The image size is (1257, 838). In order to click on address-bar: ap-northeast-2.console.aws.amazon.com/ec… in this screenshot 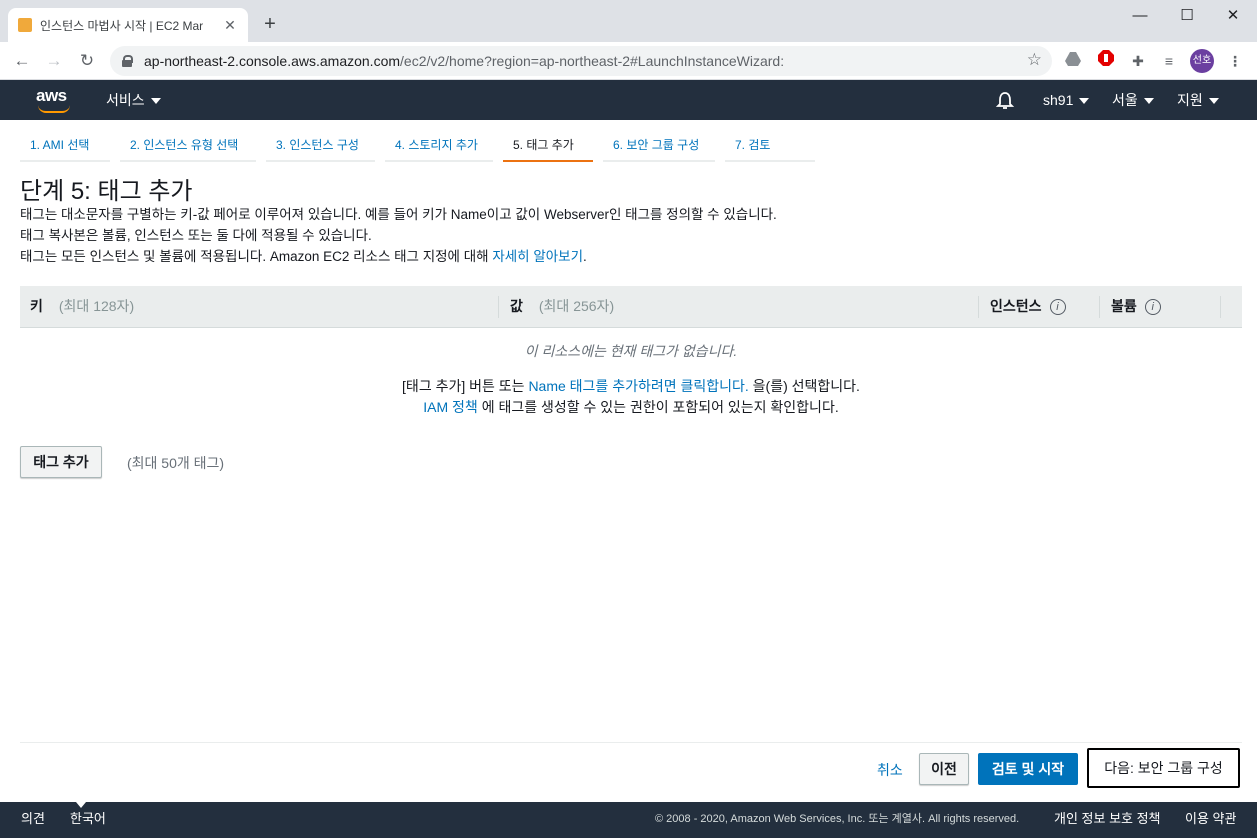, I will do `click(581, 61)`.